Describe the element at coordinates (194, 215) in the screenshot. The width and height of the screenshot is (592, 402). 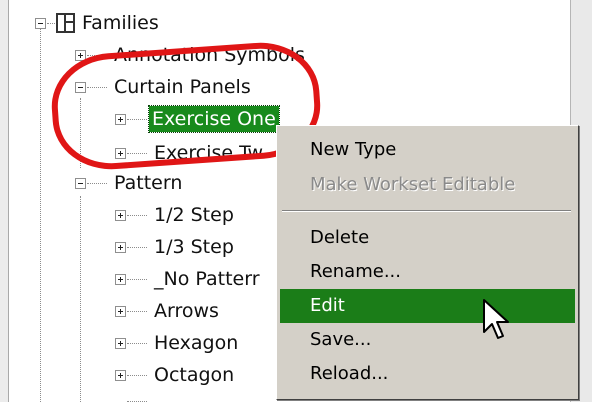
I see `tree-node-label: 1/2 Step` at that location.